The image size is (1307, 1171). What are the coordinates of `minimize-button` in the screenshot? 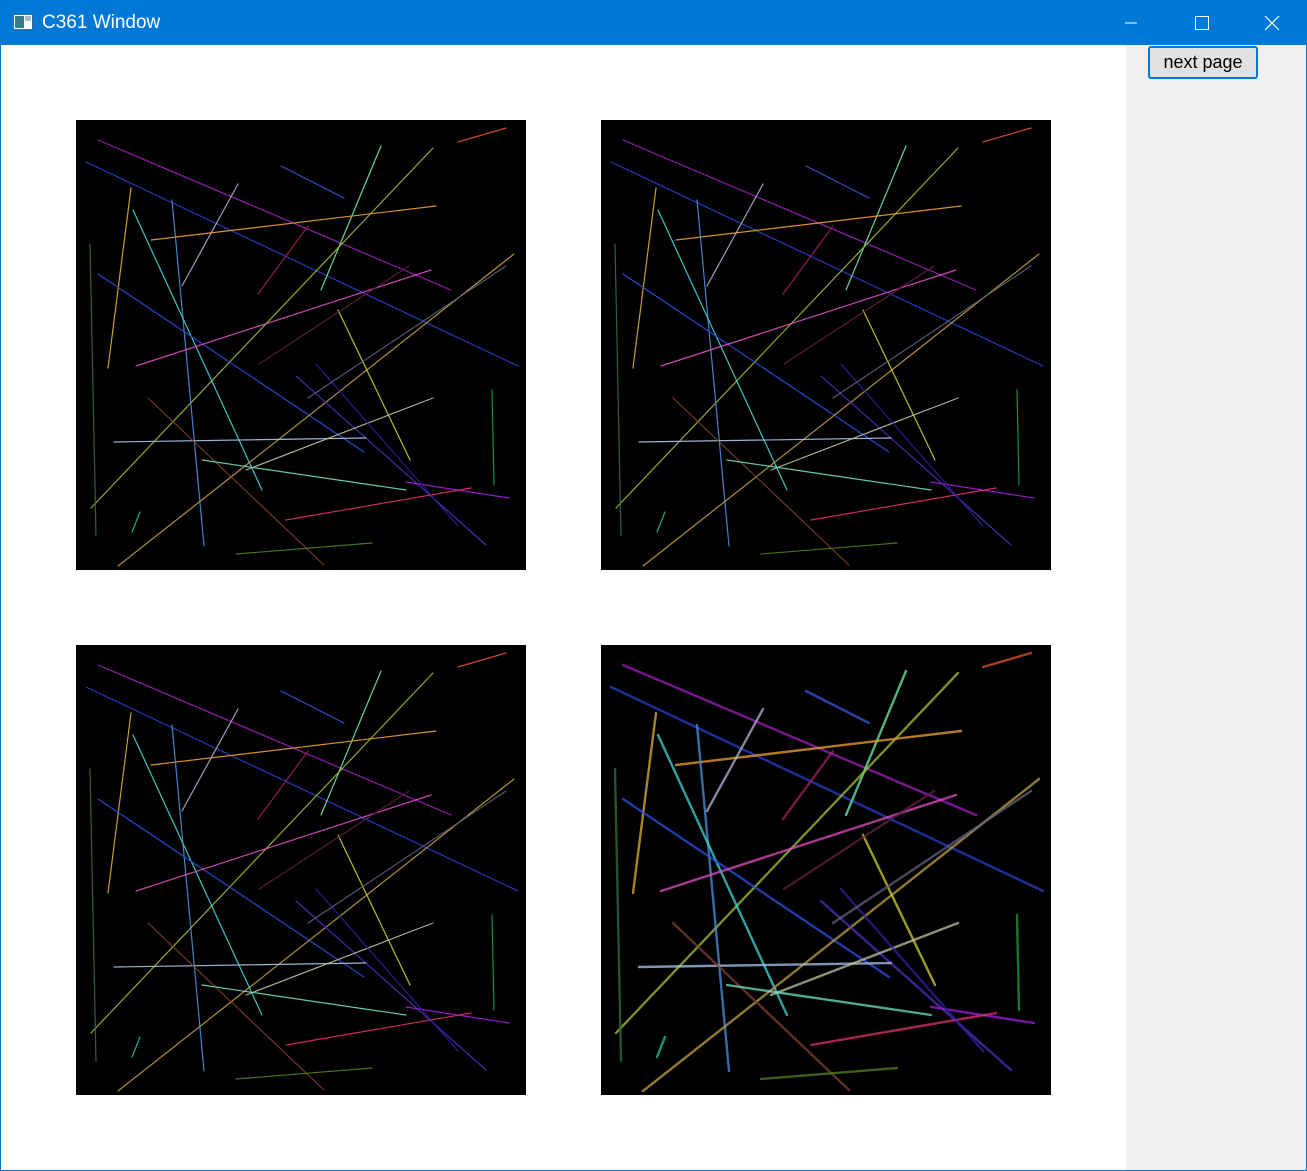 It's located at (1131, 23).